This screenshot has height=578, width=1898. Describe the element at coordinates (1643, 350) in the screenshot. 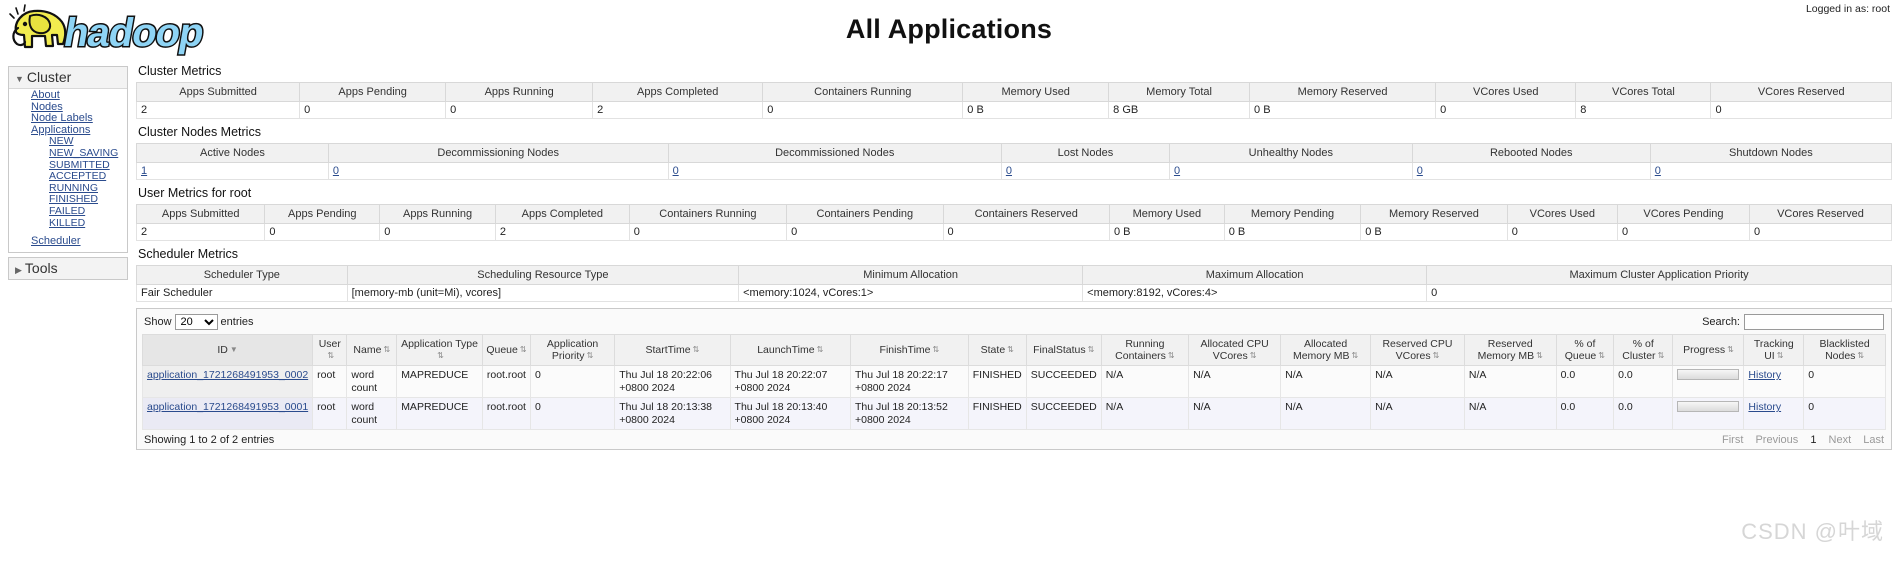

I see `column-header-of-cluster: % of Cluster ⇅` at that location.